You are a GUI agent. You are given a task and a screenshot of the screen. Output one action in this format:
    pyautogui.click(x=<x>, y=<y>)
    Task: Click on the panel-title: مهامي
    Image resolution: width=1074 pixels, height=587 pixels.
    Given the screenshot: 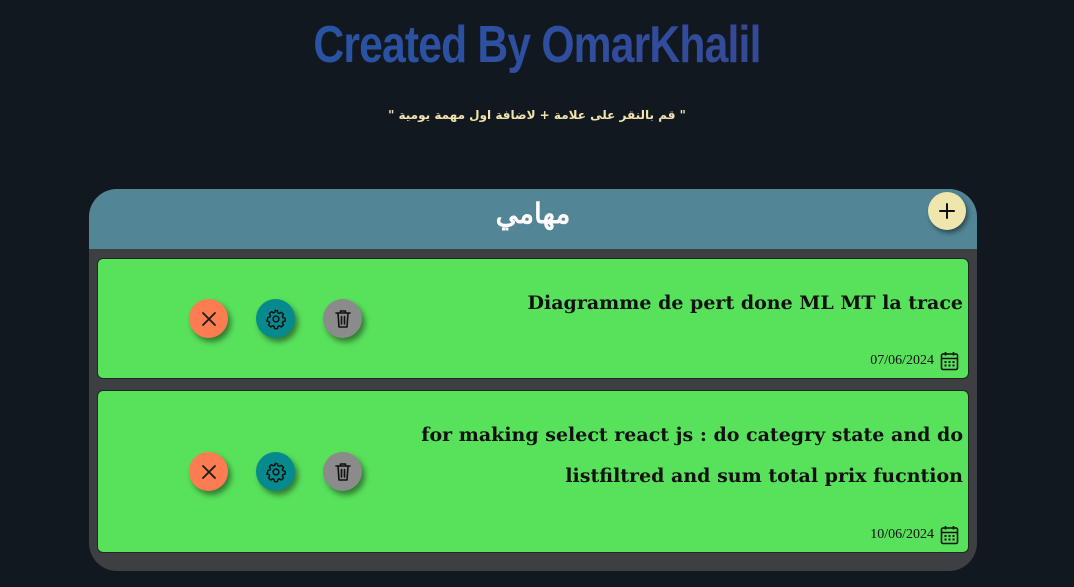 What is the action you would take?
    pyautogui.click(x=533, y=213)
    